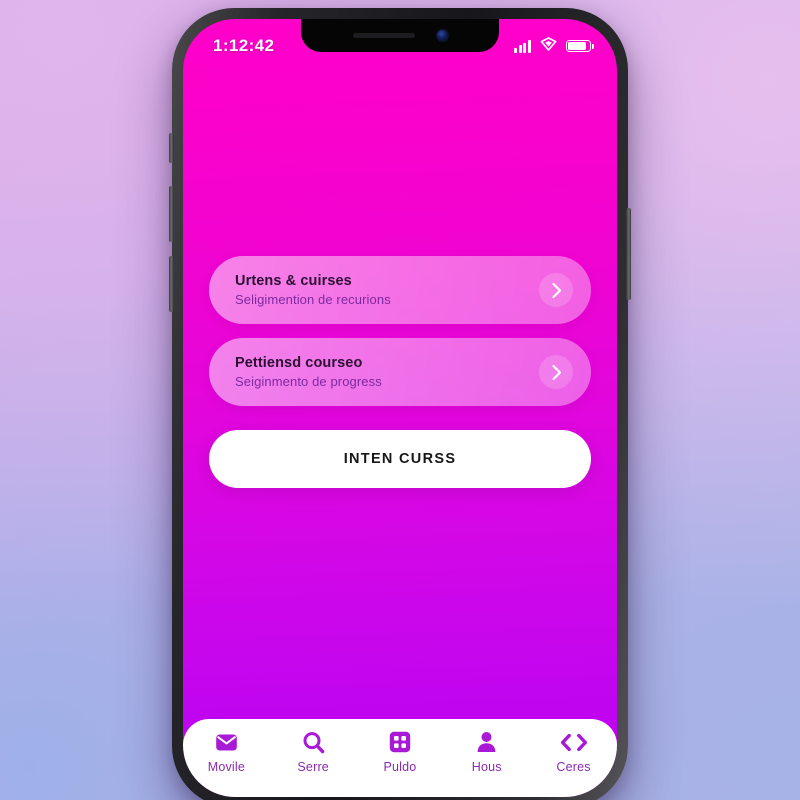  Describe the element at coordinates (522, 46) in the screenshot. I see `signal-icon` at that location.